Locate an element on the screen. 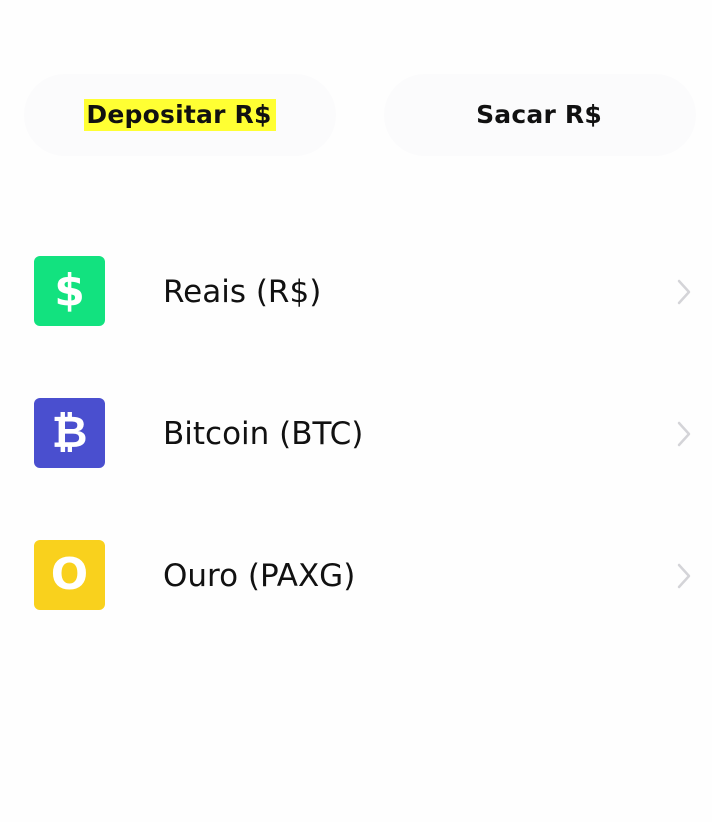 The width and height of the screenshot is (712, 822). asset-label-bitcoin: Bitcoin (BTC) is located at coordinates (263, 434).